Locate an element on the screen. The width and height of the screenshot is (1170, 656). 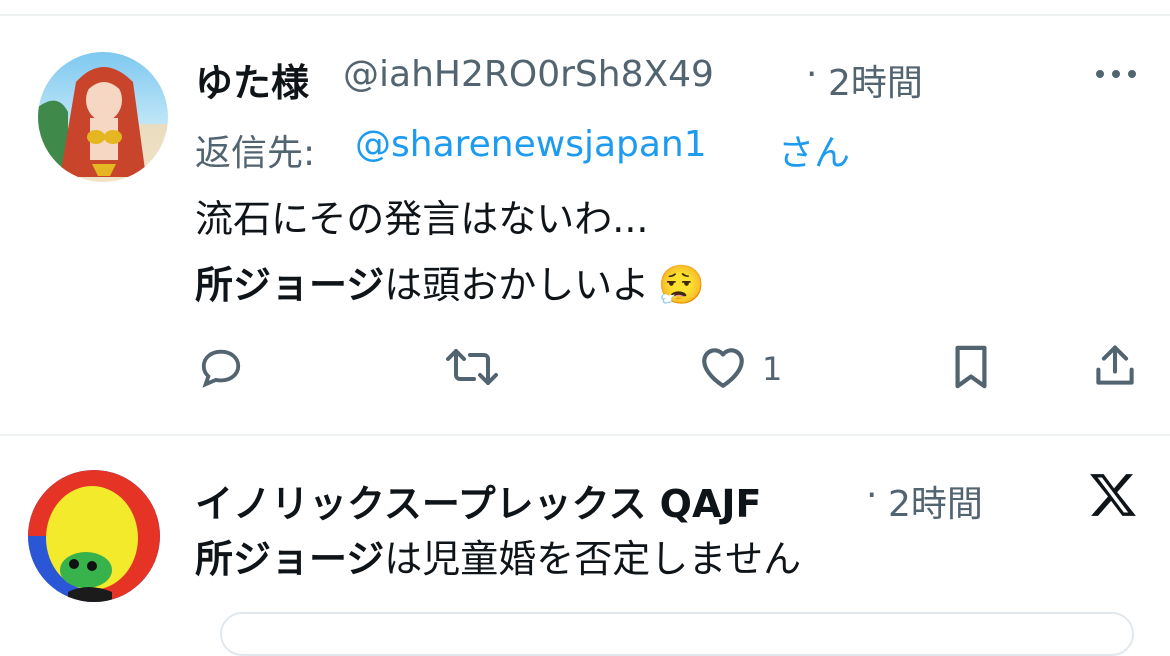
exhale-face-emoji: 😮‍💨 is located at coordinates (681, 285).